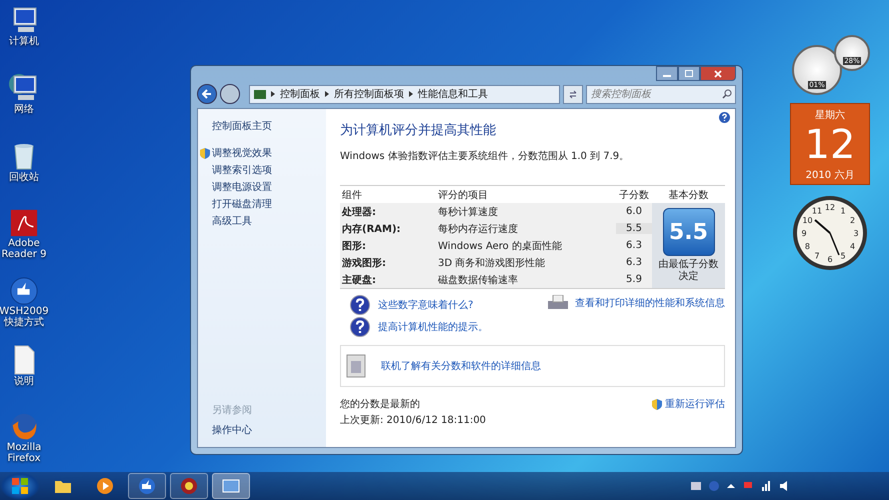  I want to click on table-cell-text: Windows Aero 的桌面性能, so click(500, 246).